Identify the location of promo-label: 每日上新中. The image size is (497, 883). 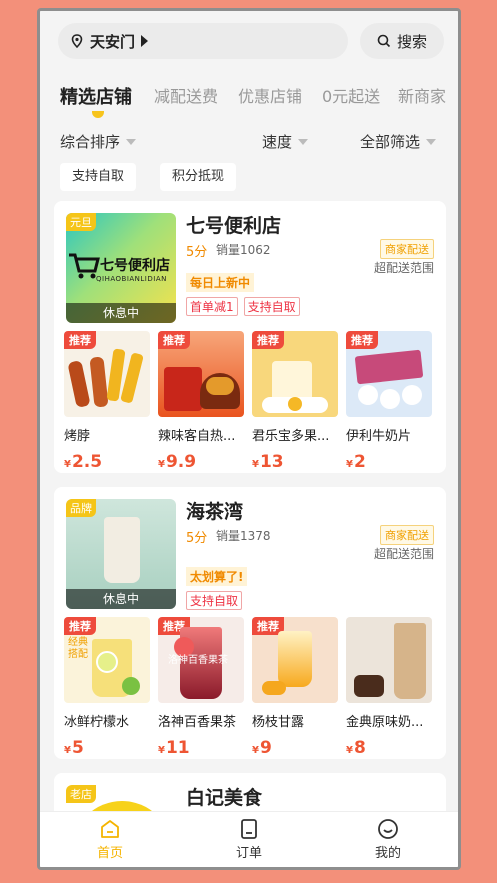
(220, 282).